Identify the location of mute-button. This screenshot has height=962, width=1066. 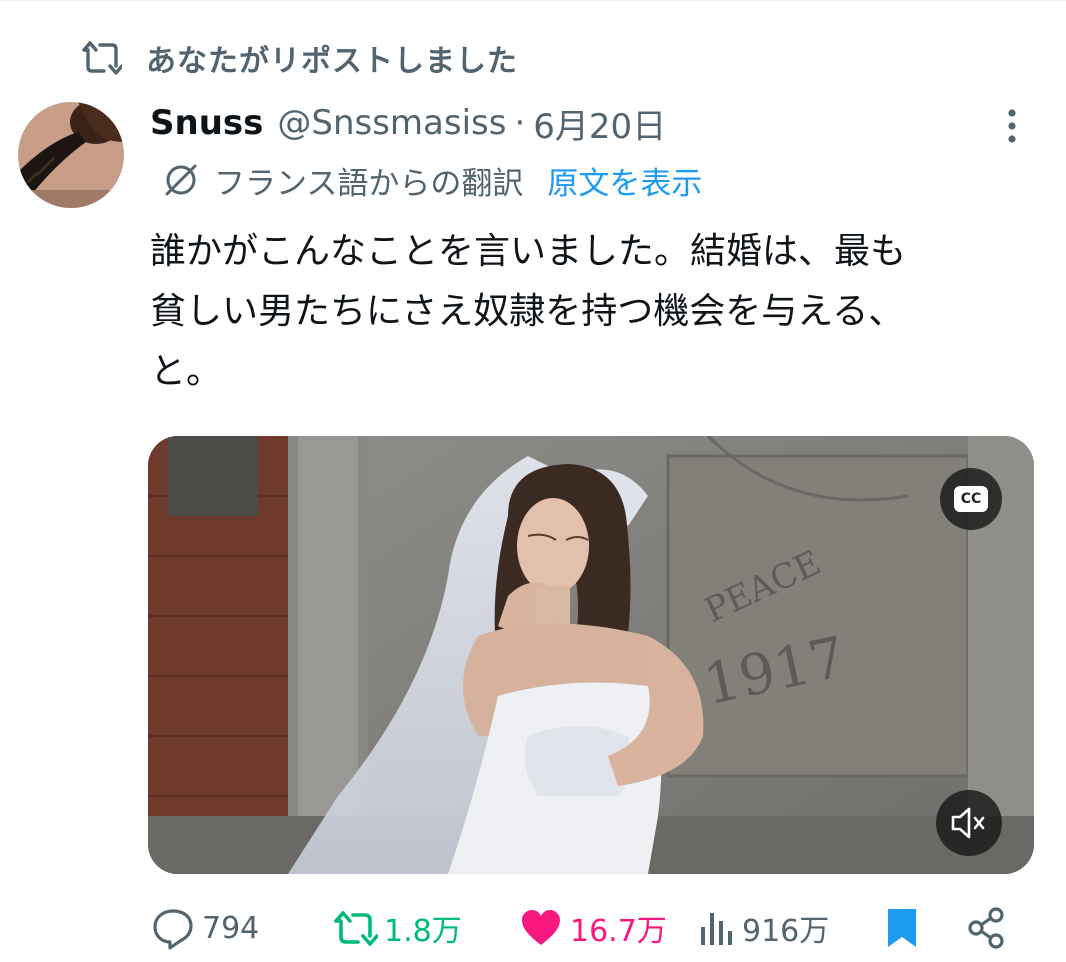
(969, 823).